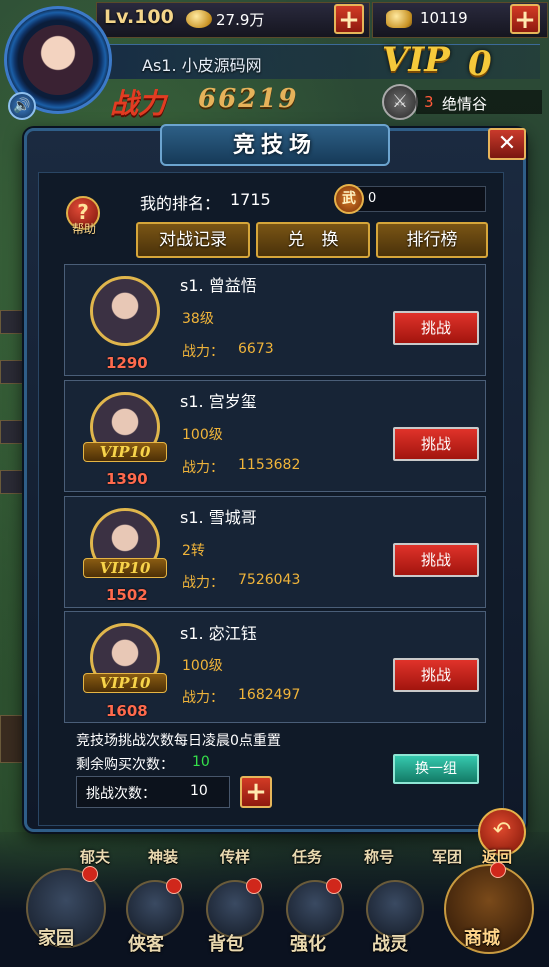 The image size is (549, 967). What do you see at coordinates (372, 198) in the screenshot?
I see `token-count: 0` at bounding box center [372, 198].